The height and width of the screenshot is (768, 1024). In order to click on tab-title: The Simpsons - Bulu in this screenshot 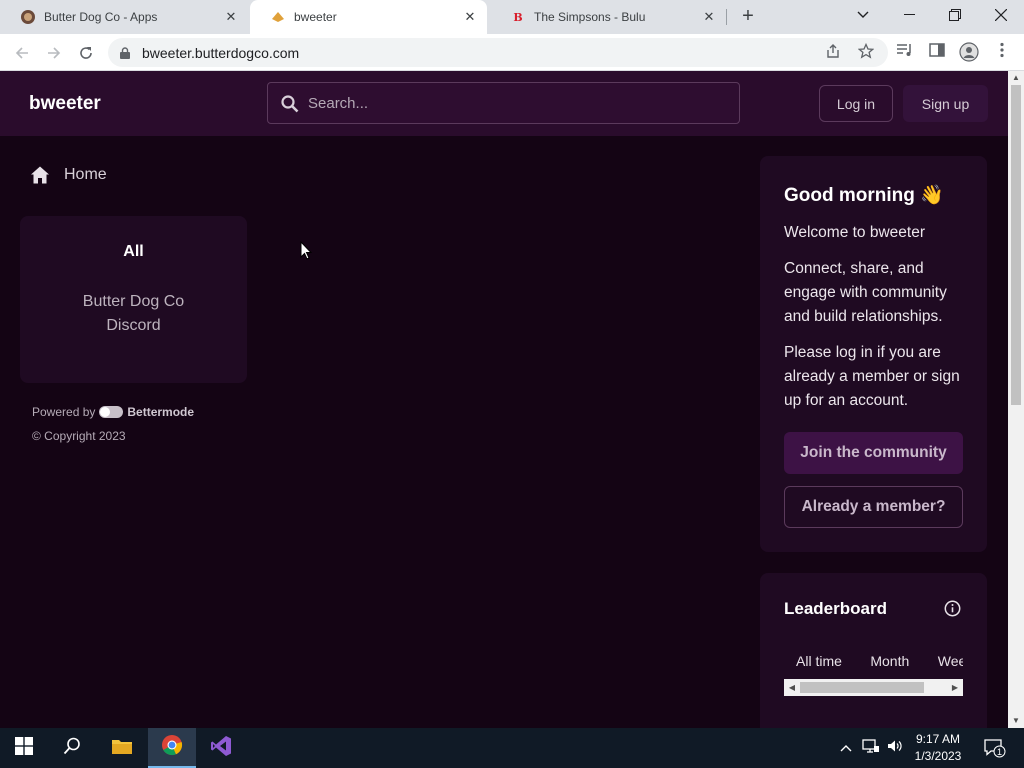, I will do `click(590, 17)`.